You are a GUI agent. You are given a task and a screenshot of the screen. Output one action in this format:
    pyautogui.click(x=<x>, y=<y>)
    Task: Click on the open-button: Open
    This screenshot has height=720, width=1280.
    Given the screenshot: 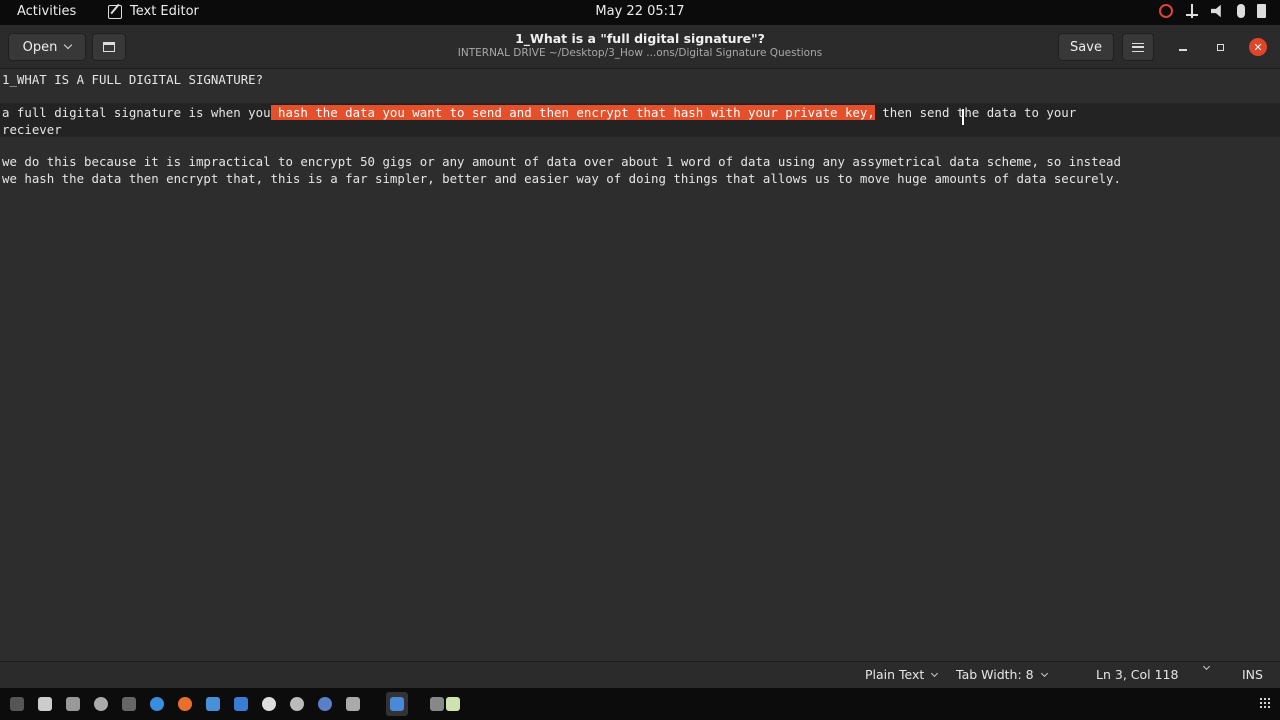 What is the action you would take?
    pyautogui.click(x=47, y=47)
    